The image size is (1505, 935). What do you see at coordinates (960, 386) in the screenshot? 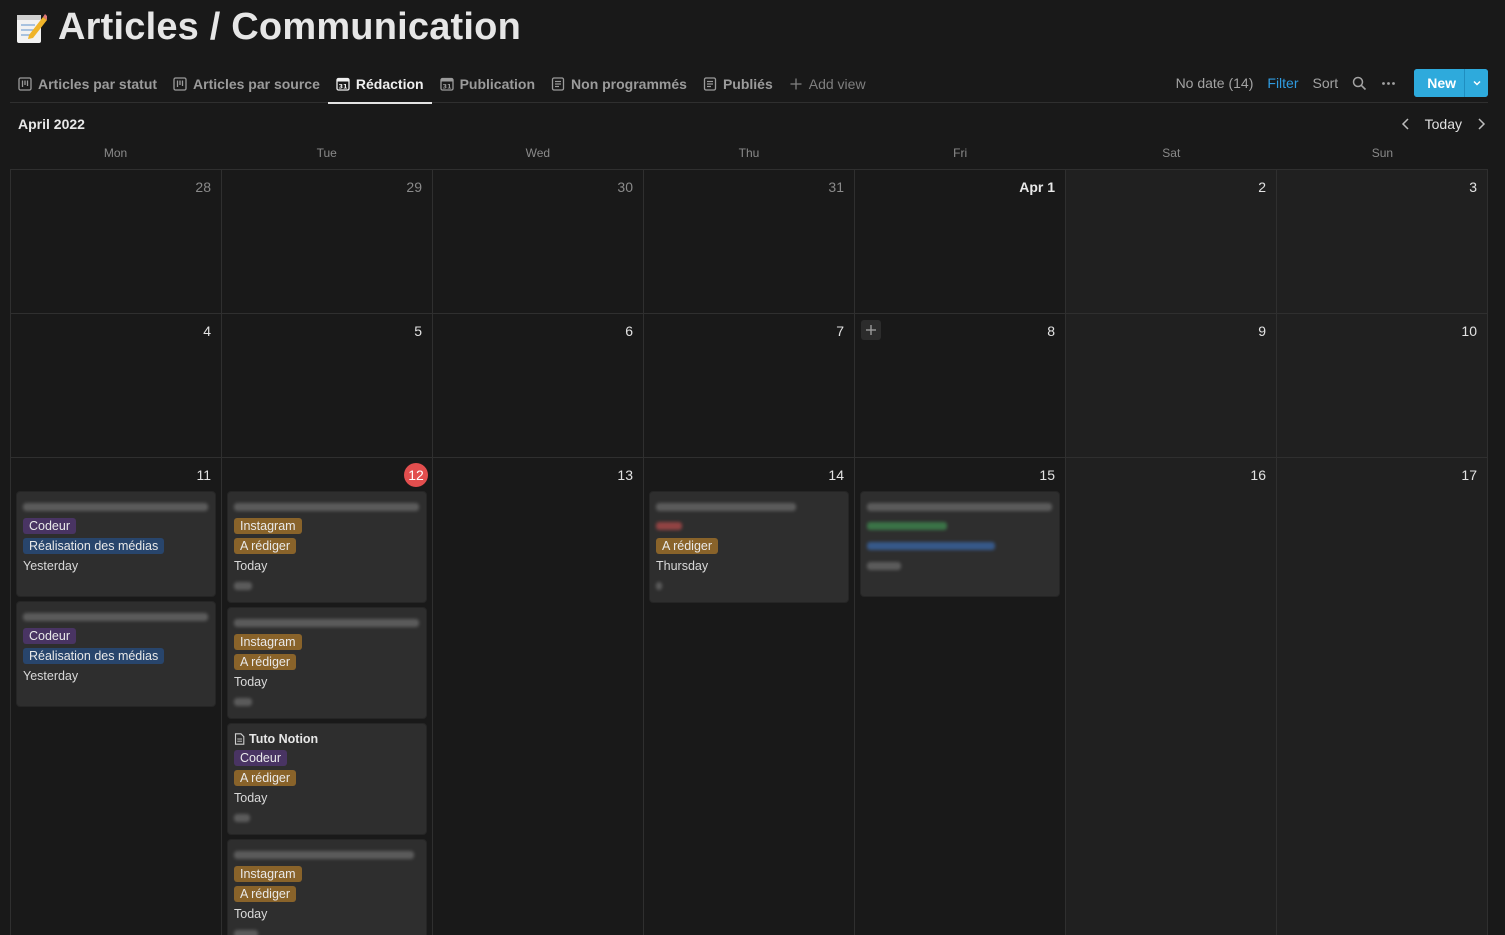
I see `calendar-day: 8` at bounding box center [960, 386].